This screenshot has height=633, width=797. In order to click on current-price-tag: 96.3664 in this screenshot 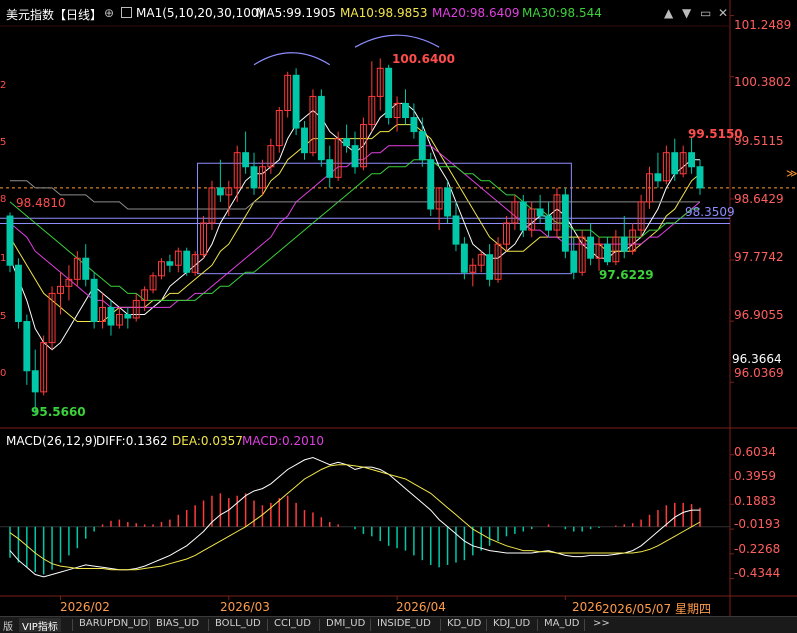, I will do `click(757, 359)`.